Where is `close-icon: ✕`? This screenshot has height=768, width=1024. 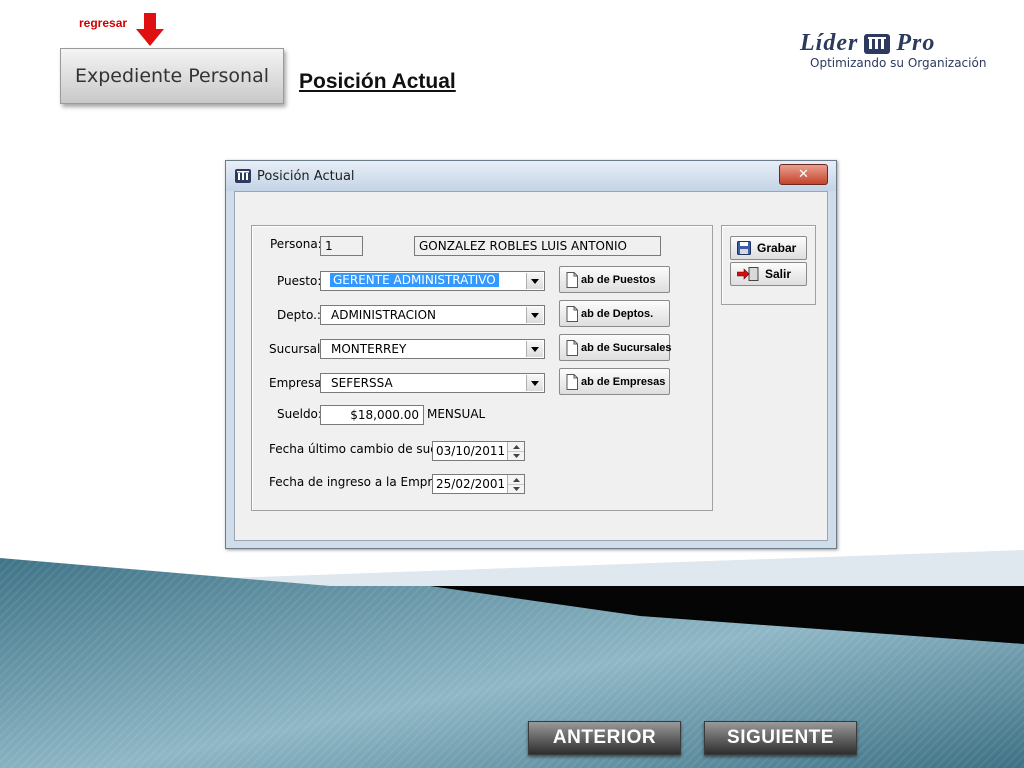
close-icon: ✕ is located at coordinates (803, 174).